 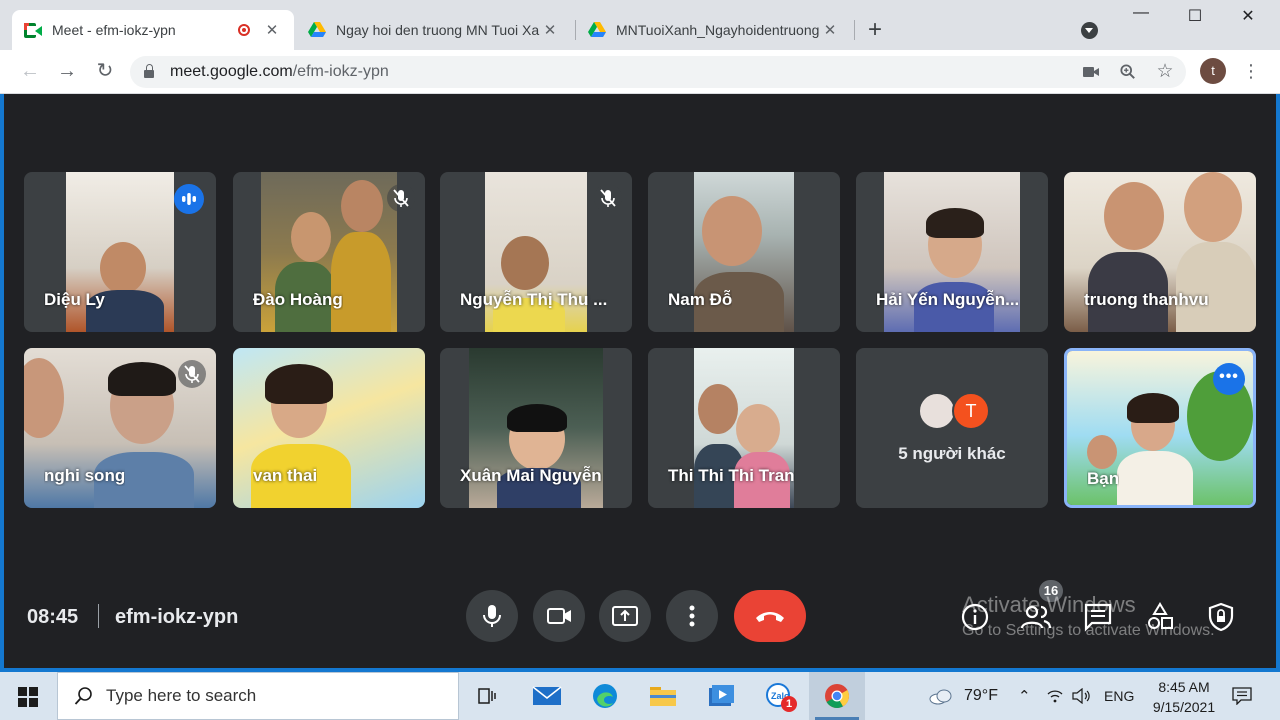 I want to click on cloud-icon, so click(x=940, y=697).